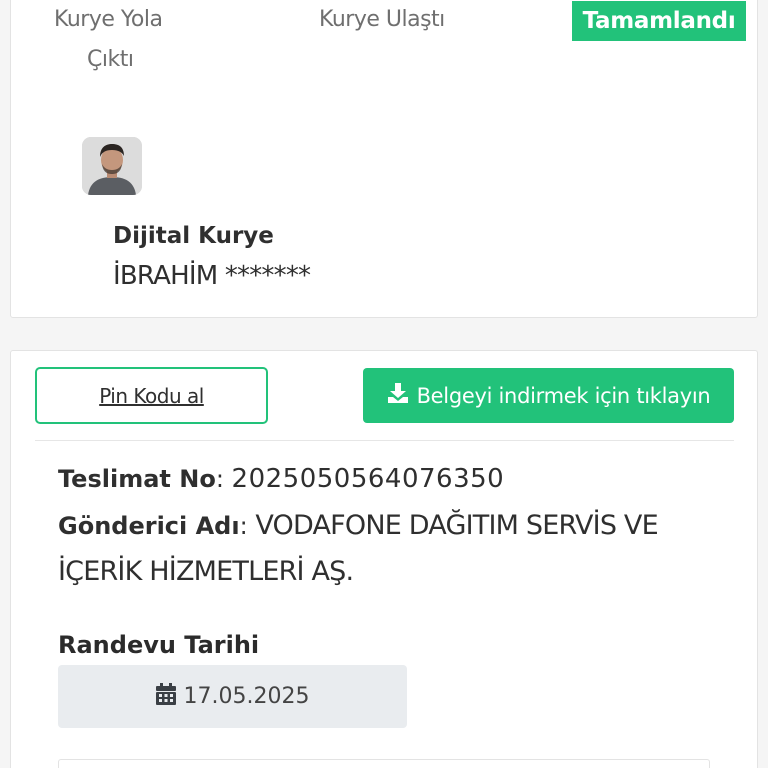 The height and width of the screenshot is (768, 768). Describe the element at coordinates (151, 395) in the screenshot. I see `get-pin-code-button: Pin Kodu al` at that location.